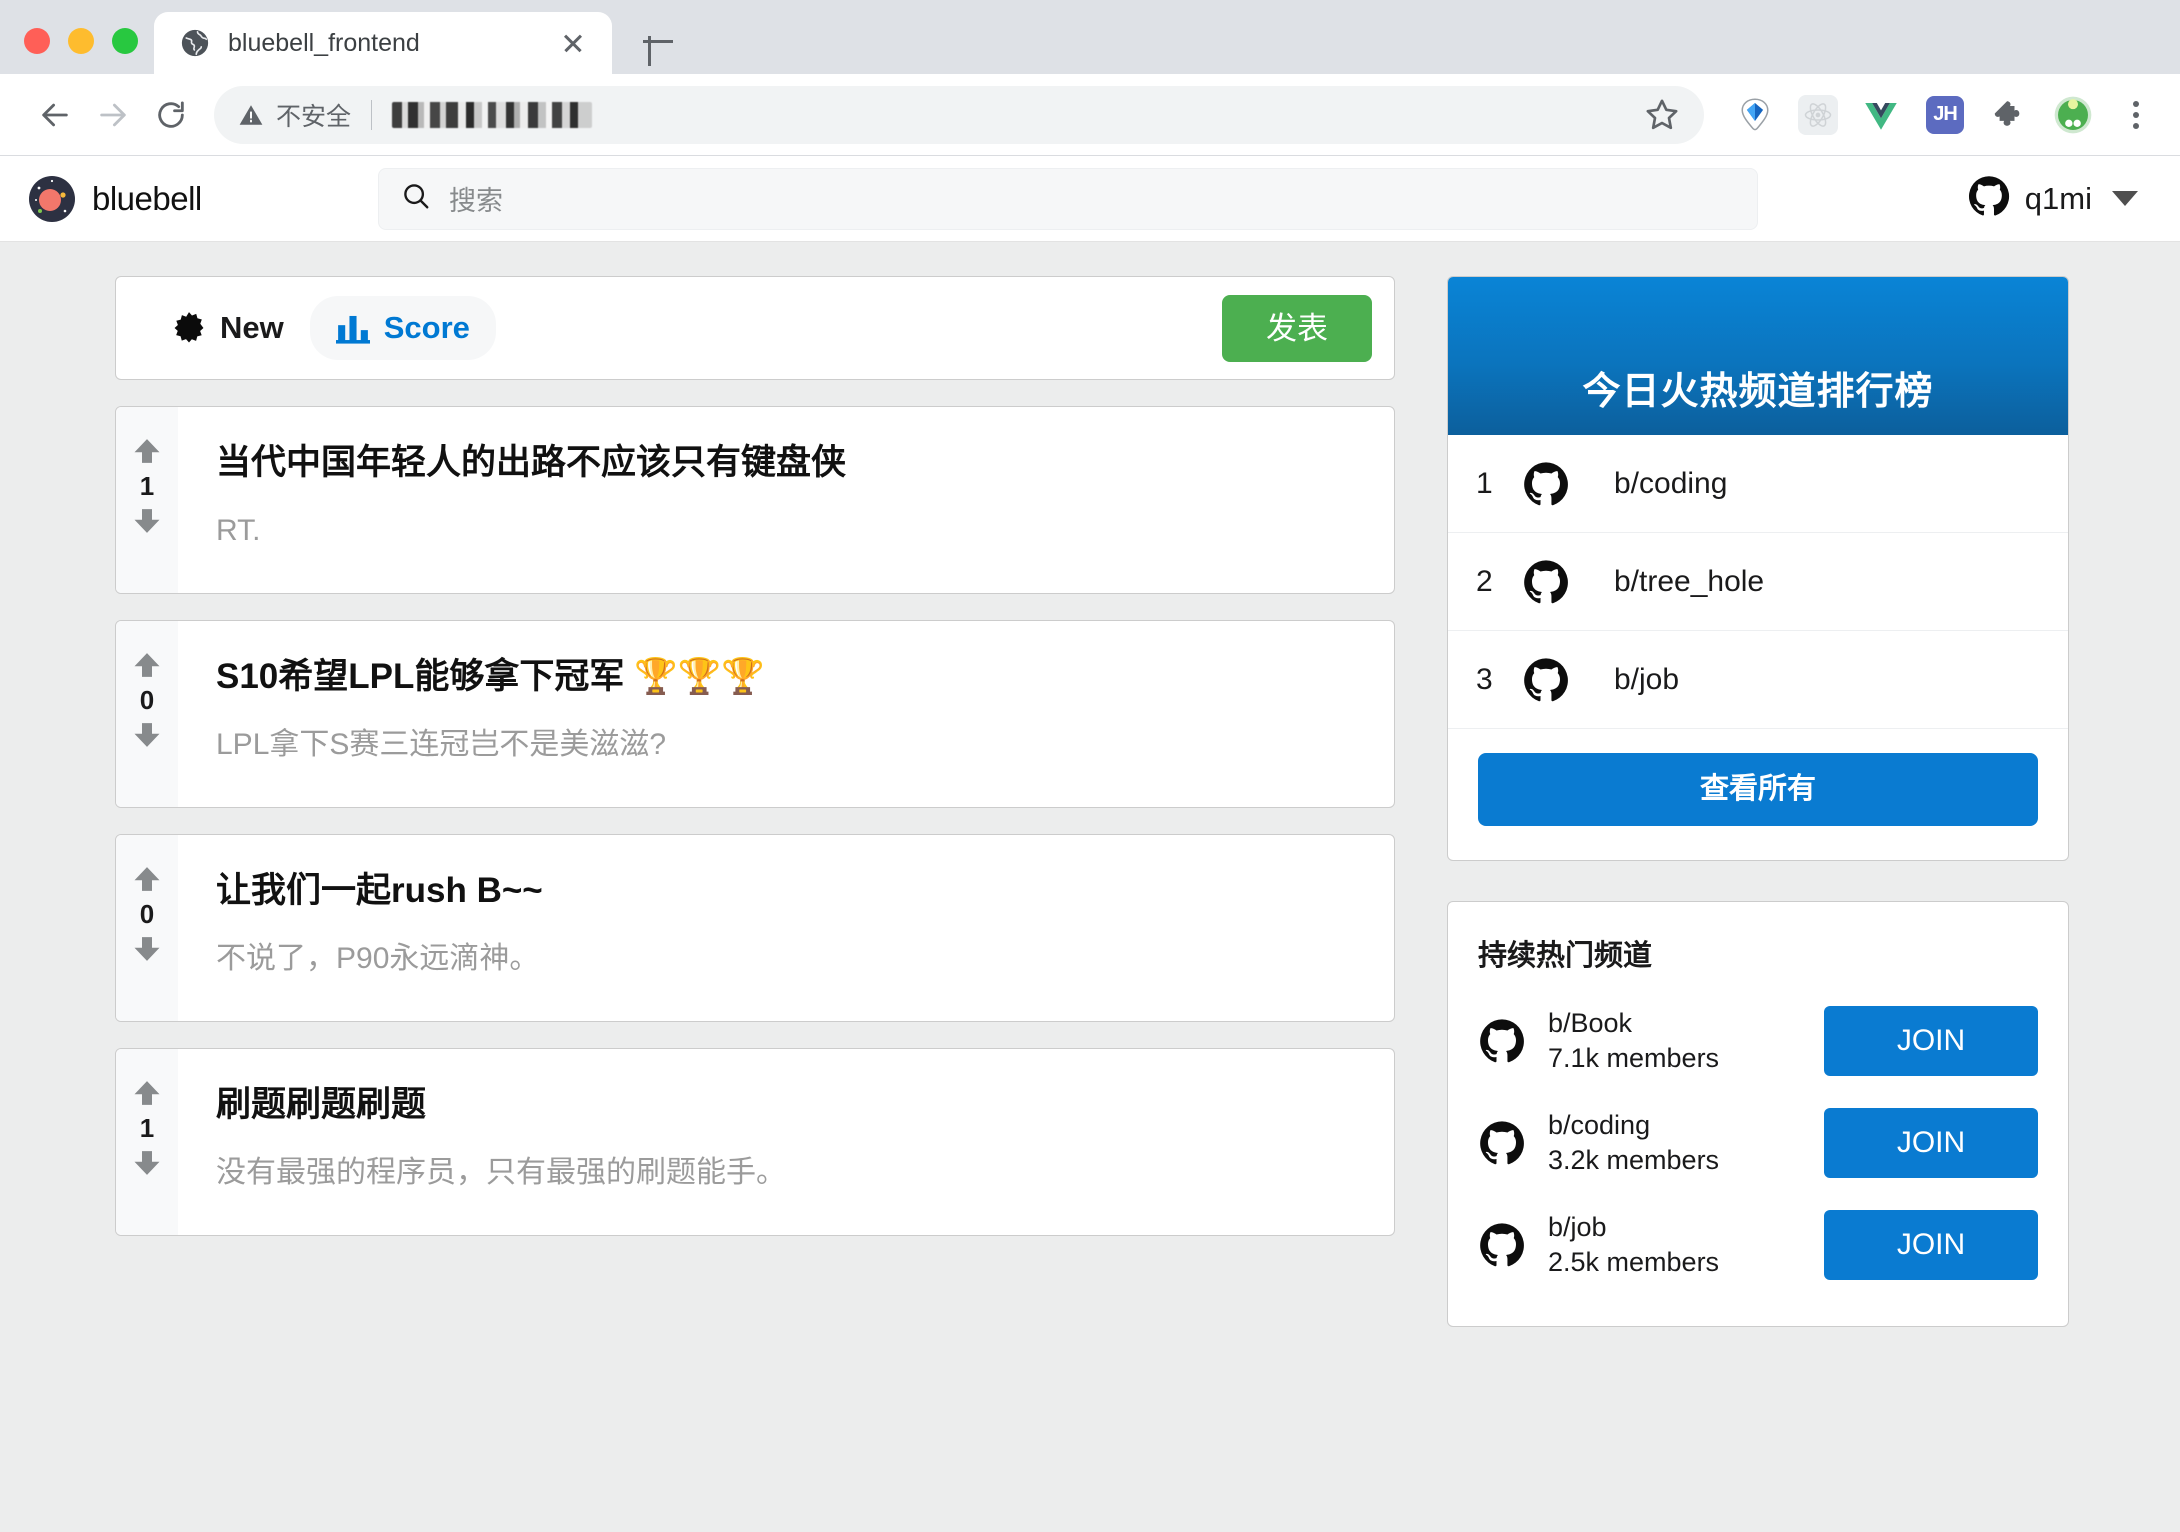 The height and width of the screenshot is (1532, 2180). I want to click on post-card: 1 当代中国年轻人的出路不应该只有键盘侠 RT., so click(755, 500).